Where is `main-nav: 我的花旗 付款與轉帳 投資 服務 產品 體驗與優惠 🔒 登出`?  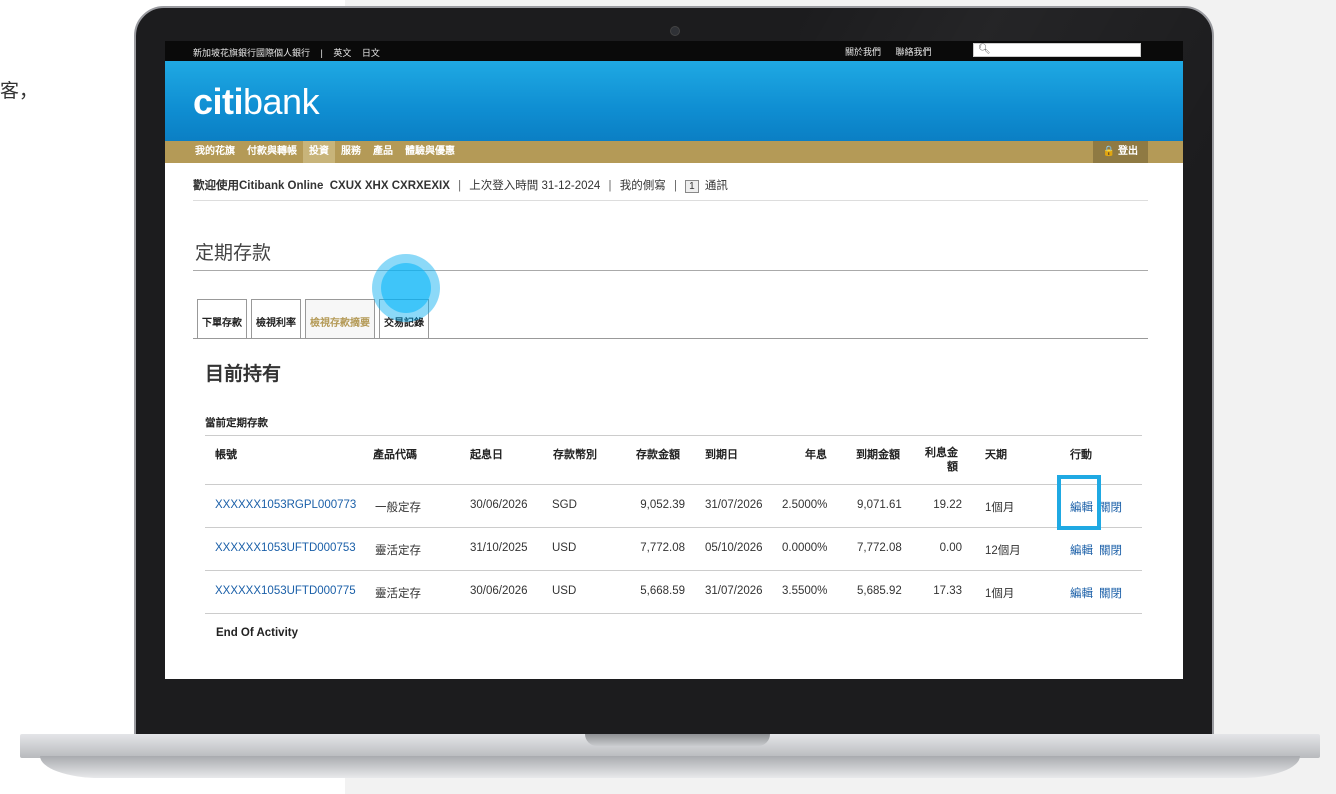
main-nav: 我的花旗 付款與轉帳 投資 服務 產品 體驗與優惠 🔒 登出 is located at coordinates (674, 152).